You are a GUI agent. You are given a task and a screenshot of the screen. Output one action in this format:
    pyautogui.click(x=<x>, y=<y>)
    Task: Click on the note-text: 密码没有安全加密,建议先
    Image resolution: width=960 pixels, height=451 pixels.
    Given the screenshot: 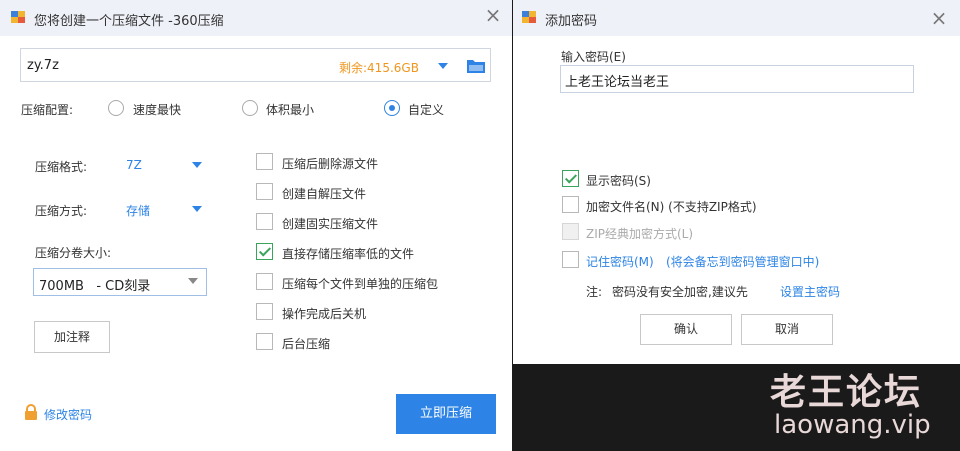 What is the action you would take?
    pyautogui.click(x=680, y=292)
    